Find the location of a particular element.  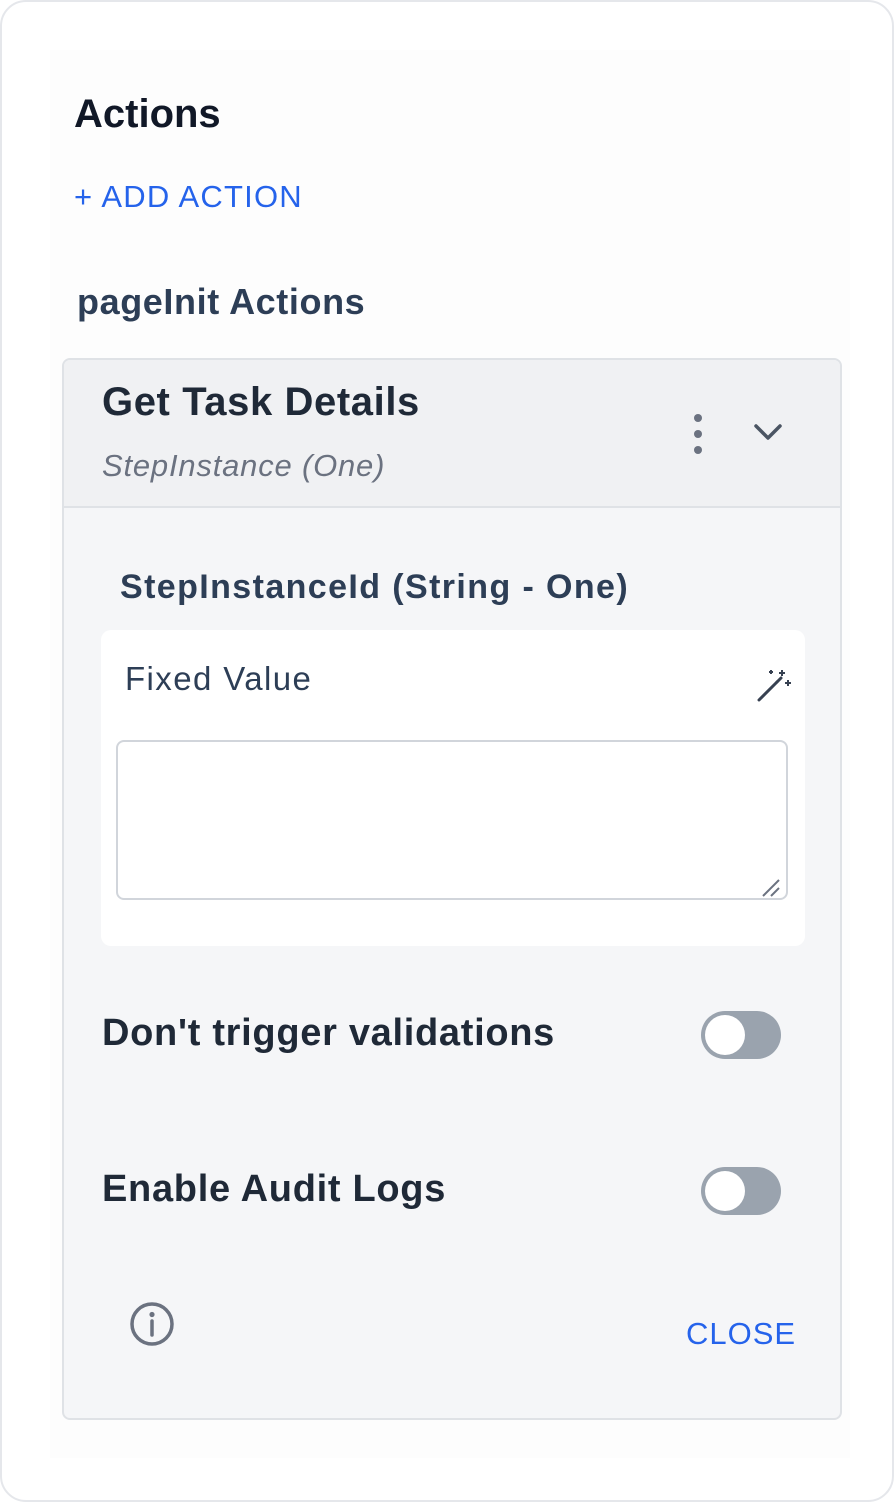

close-button: CLOSE is located at coordinates (741, 1334).